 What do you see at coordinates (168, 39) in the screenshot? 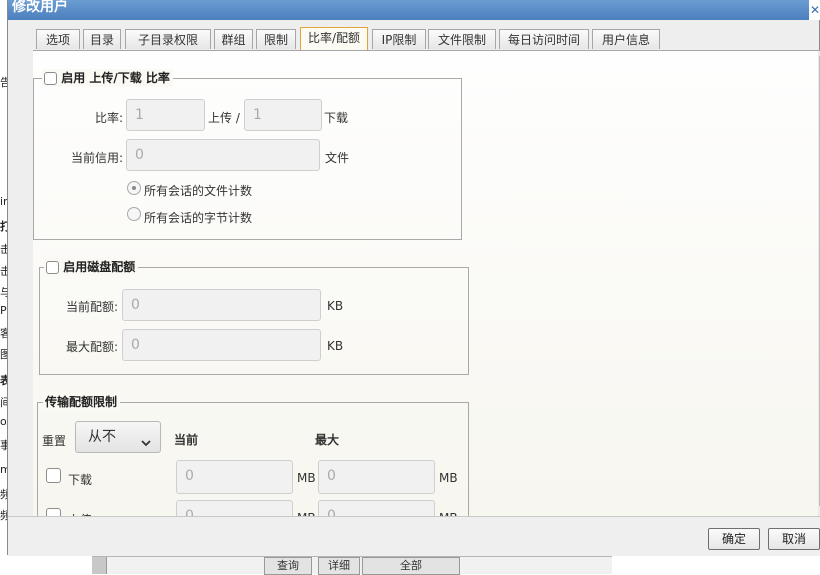
I see `tab-subdir-permissions: 子目录权限` at bounding box center [168, 39].